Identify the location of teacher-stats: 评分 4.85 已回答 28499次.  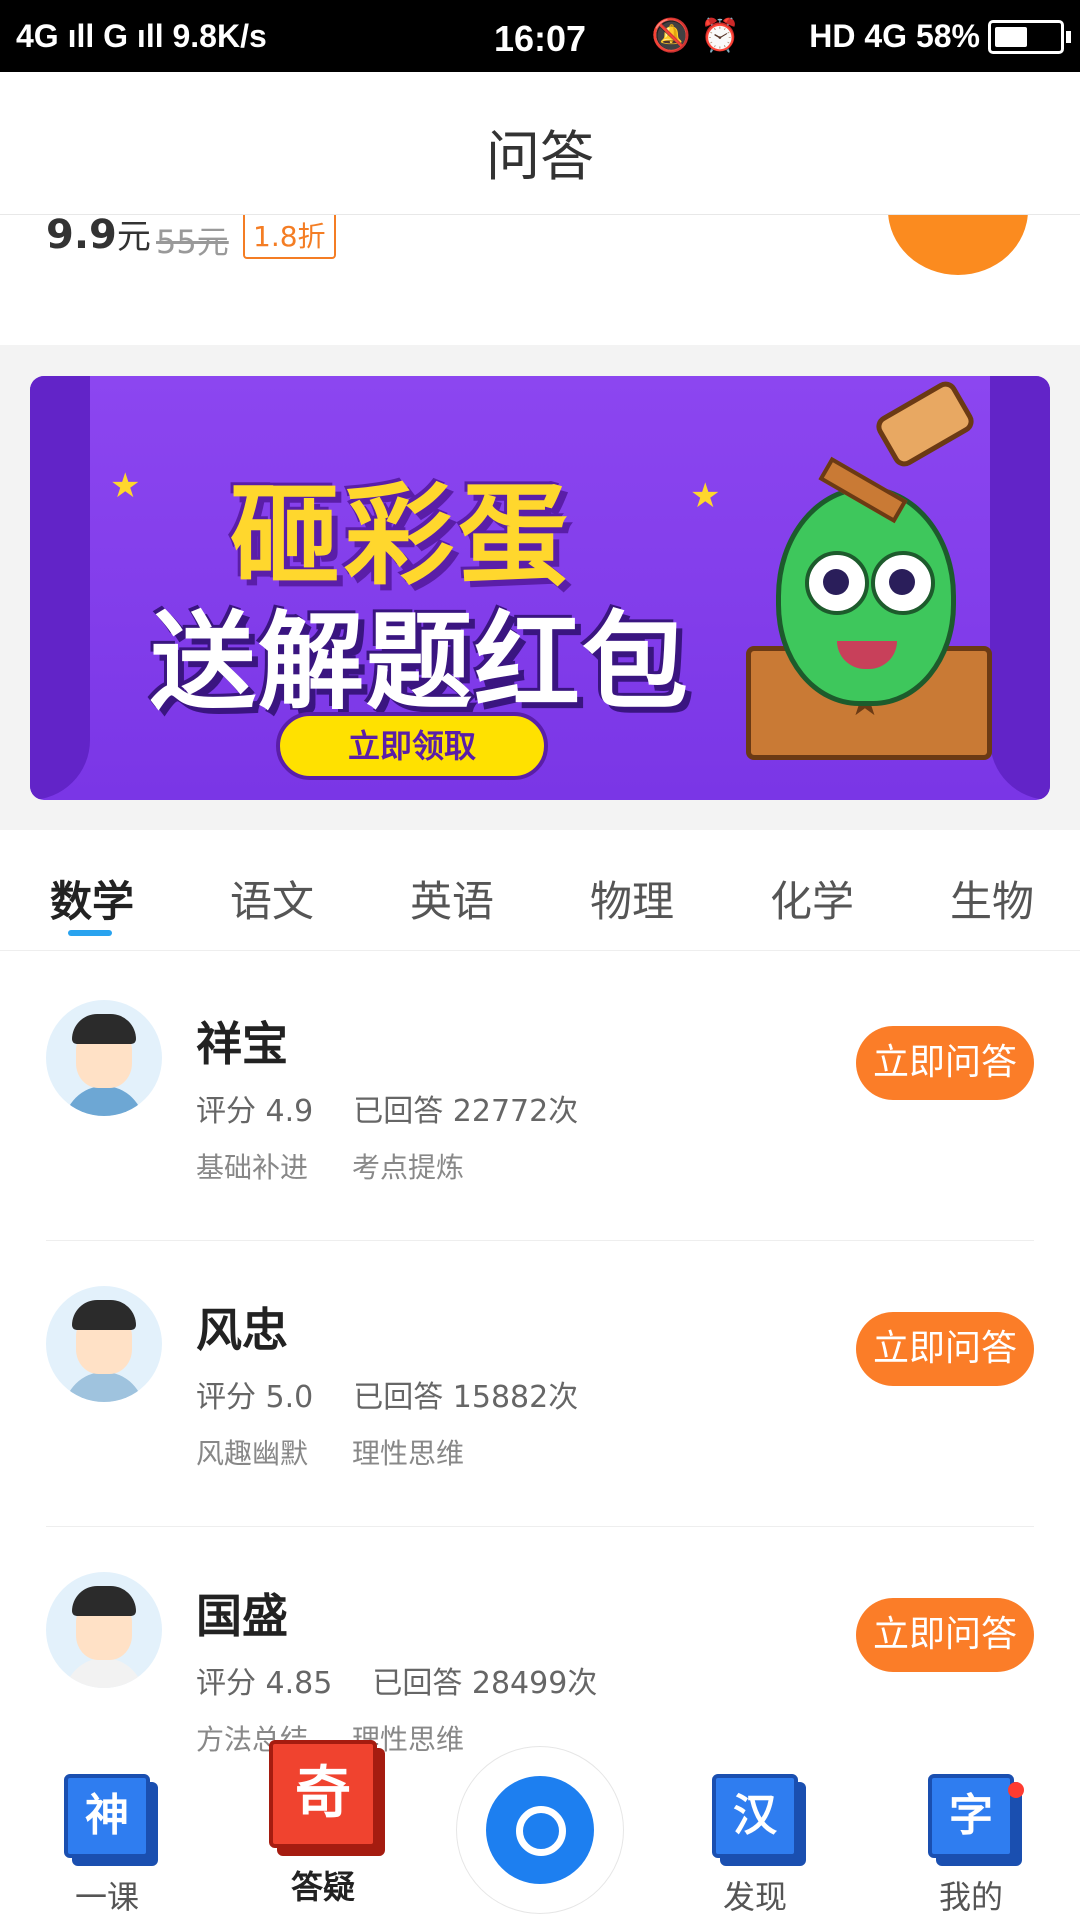
(396, 1680).